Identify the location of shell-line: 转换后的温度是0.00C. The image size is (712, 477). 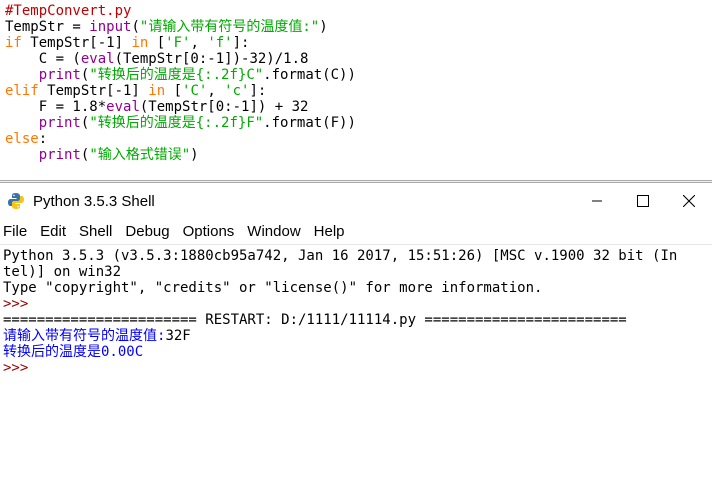
(356, 352).